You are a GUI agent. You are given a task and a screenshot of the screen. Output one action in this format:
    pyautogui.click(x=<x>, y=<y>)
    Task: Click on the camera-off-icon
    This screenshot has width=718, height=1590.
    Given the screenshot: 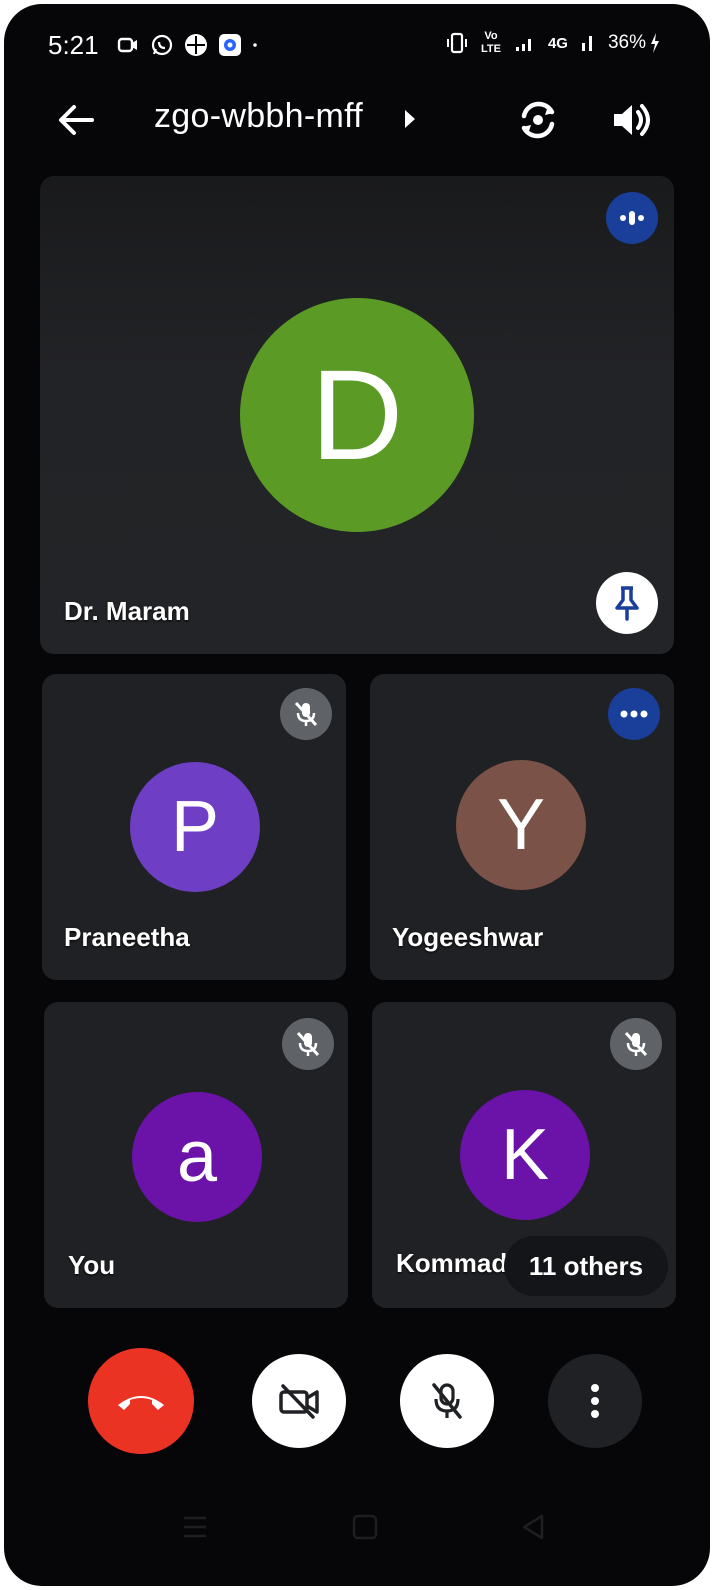 What is the action you would take?
    pyautogui.click(x=299, y=1401)
    